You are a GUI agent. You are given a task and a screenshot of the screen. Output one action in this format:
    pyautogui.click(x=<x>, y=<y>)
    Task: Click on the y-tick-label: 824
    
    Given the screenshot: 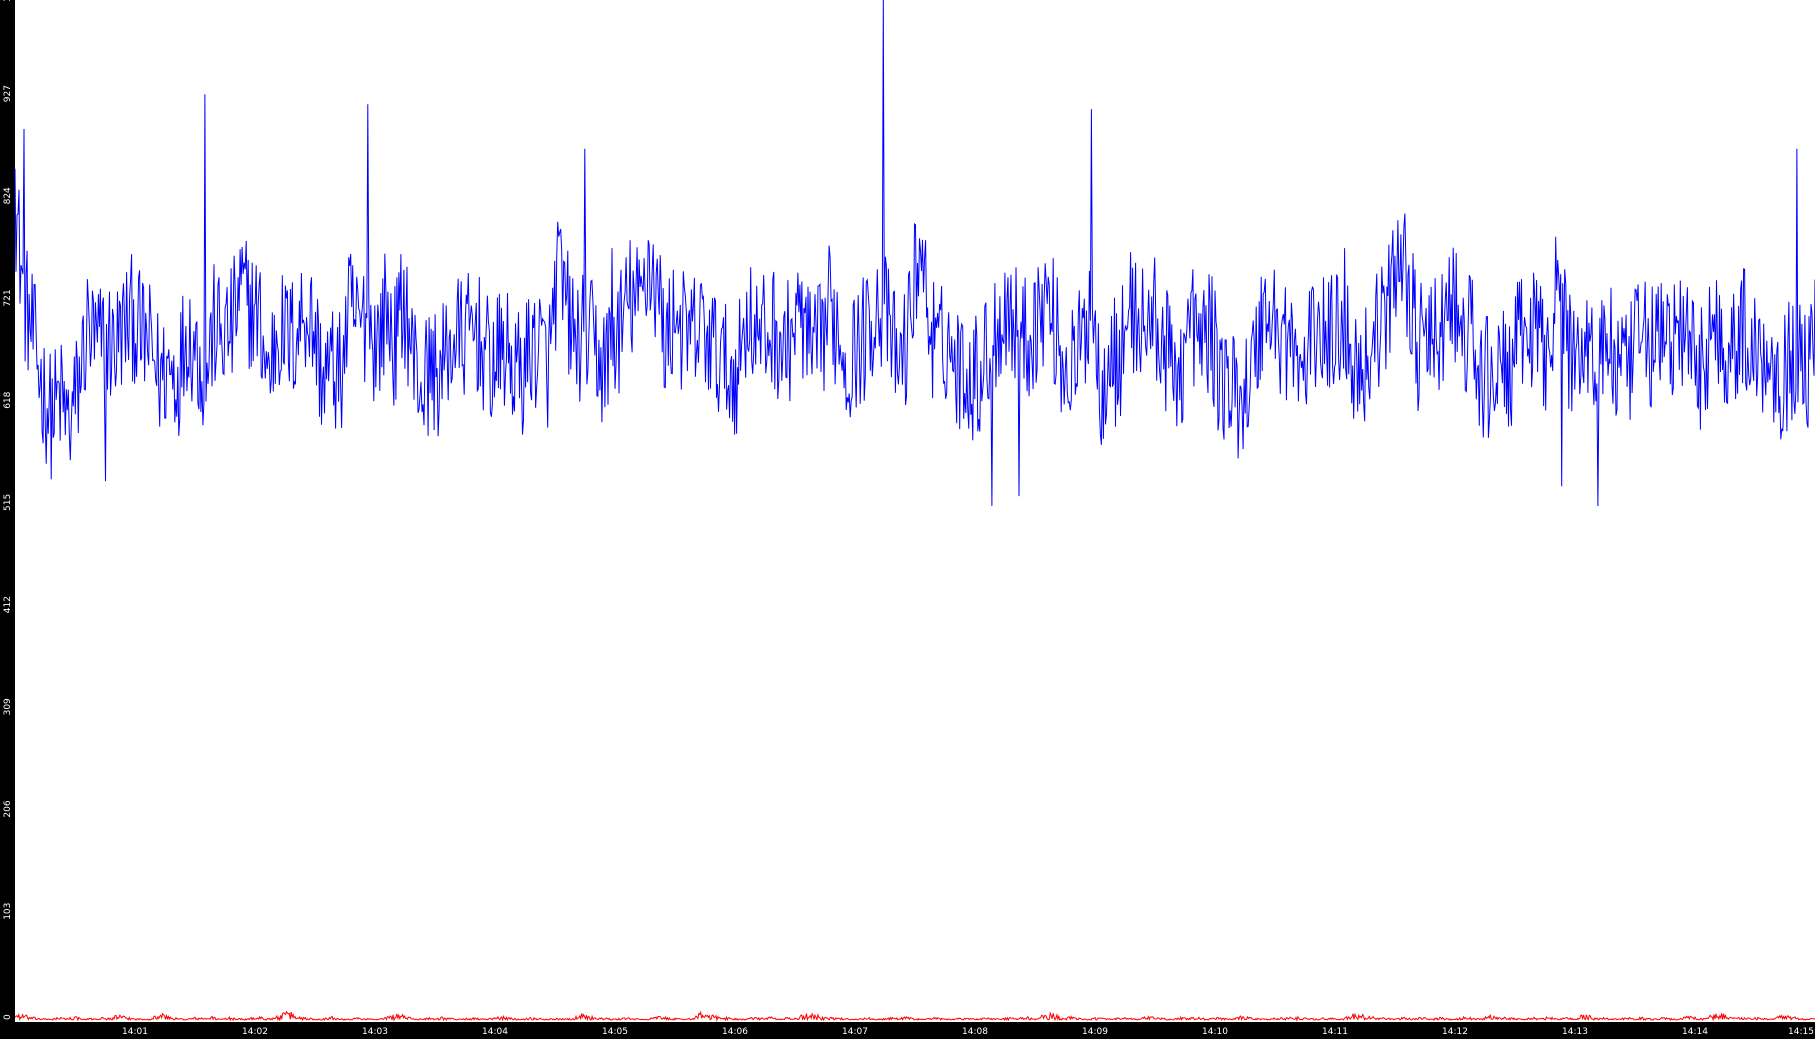 What is the action you would take?
    pyautogui.click(x=8, y=195)
    